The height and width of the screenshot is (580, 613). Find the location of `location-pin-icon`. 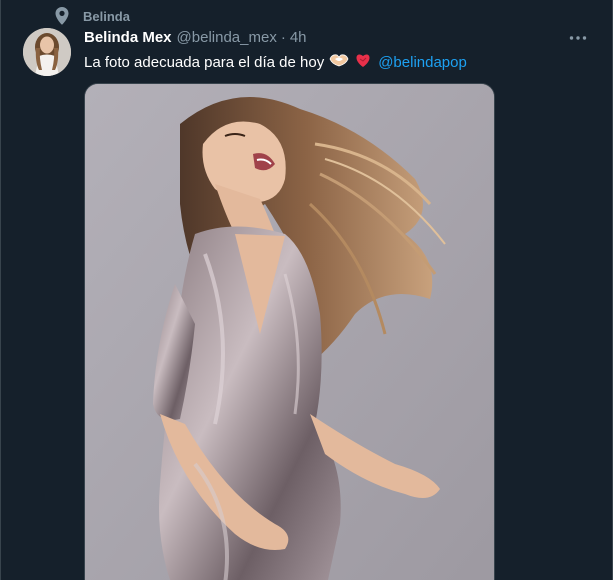

location-pin-icon is located at coordinates (62, 16).